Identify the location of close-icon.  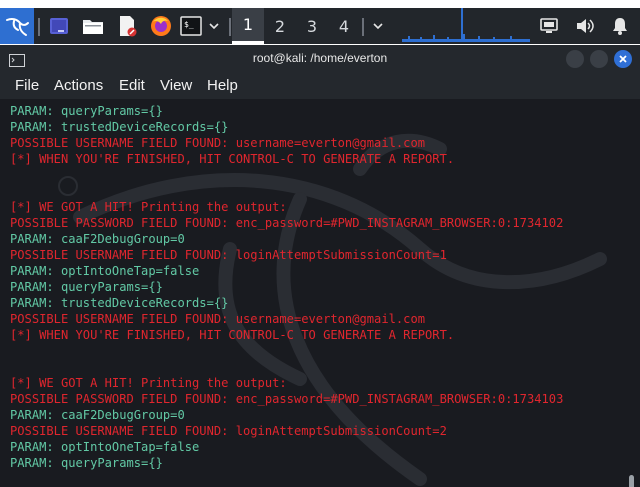
(623, 59).